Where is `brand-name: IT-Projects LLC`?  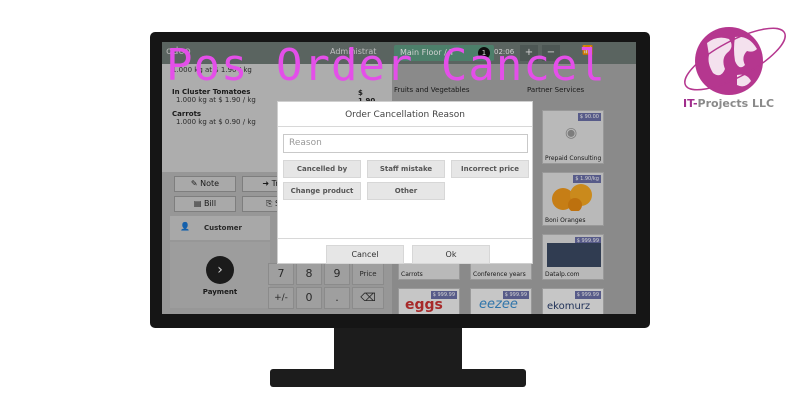
brand-name: IT-Projects LLC is located at coordinates (728, 103).